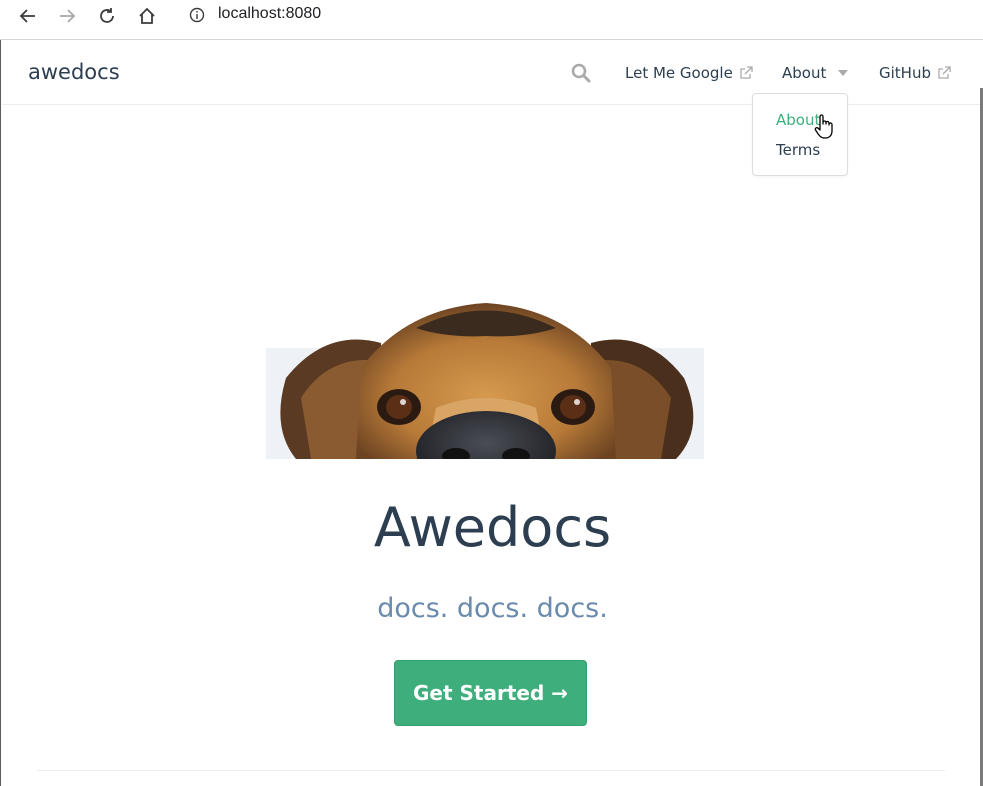  What do you see at coordinates (823, 126) in the screenshot?
I see `hand-cursor-icon` at bounding box center [823, 126].